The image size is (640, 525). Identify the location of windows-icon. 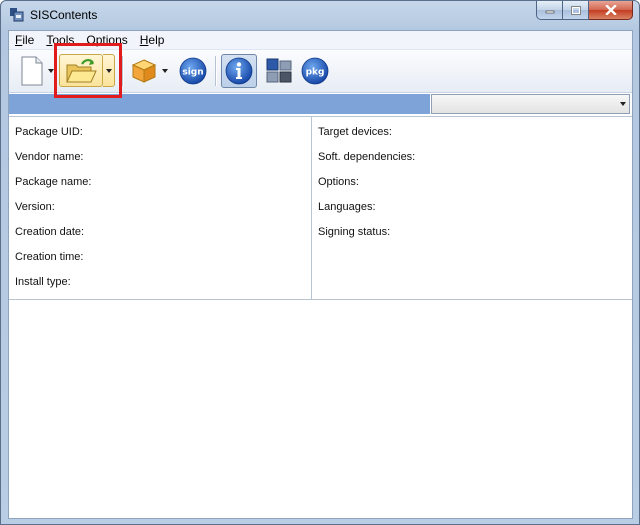
(279, 70).